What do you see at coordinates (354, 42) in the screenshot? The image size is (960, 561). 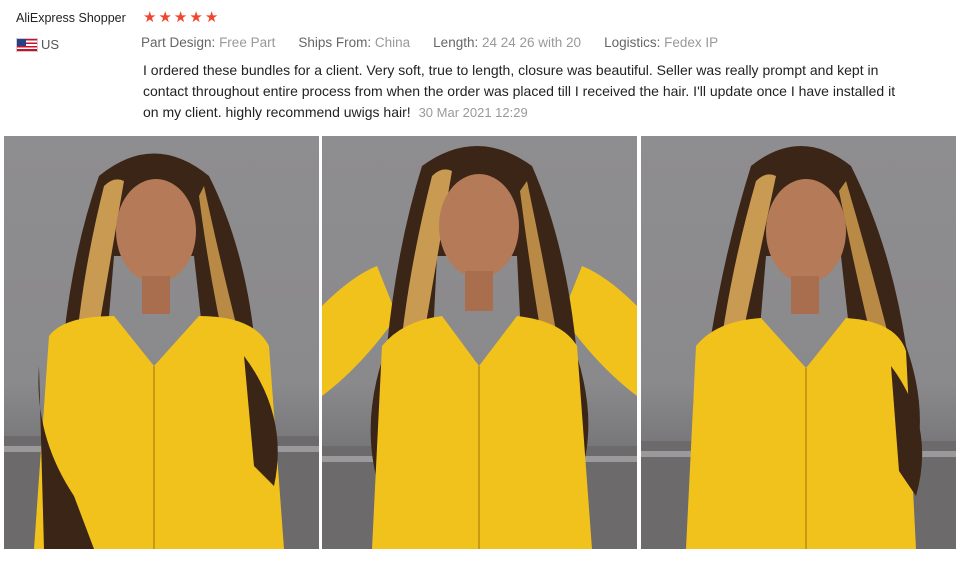 I see `attribute-ships-from: Ships From: China` at bounding box center [354, 42].